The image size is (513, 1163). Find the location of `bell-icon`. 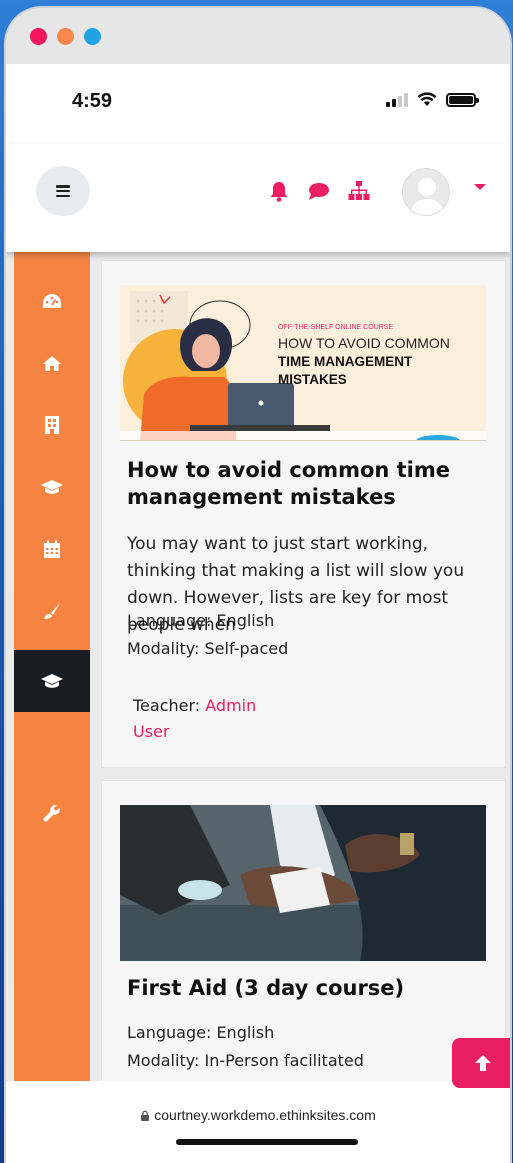

bell-icon is located at coordinates (279, 191).